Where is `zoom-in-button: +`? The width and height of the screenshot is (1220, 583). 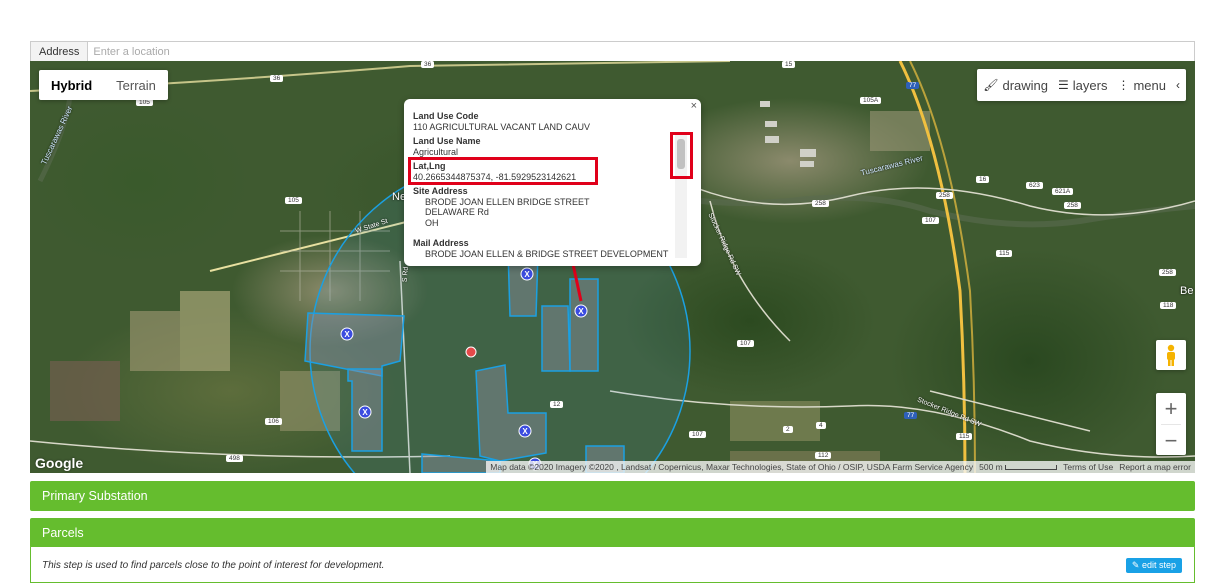
zoom-in-button: + is located at coordinates (1171, 408).